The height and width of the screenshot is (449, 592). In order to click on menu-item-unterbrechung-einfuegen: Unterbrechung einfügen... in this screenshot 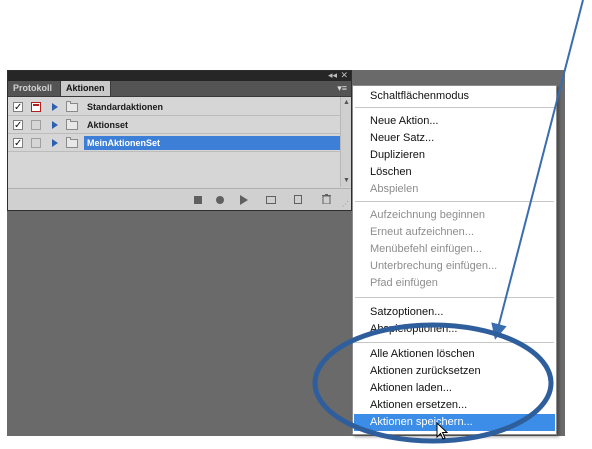, I will do `click(434, 266)`.